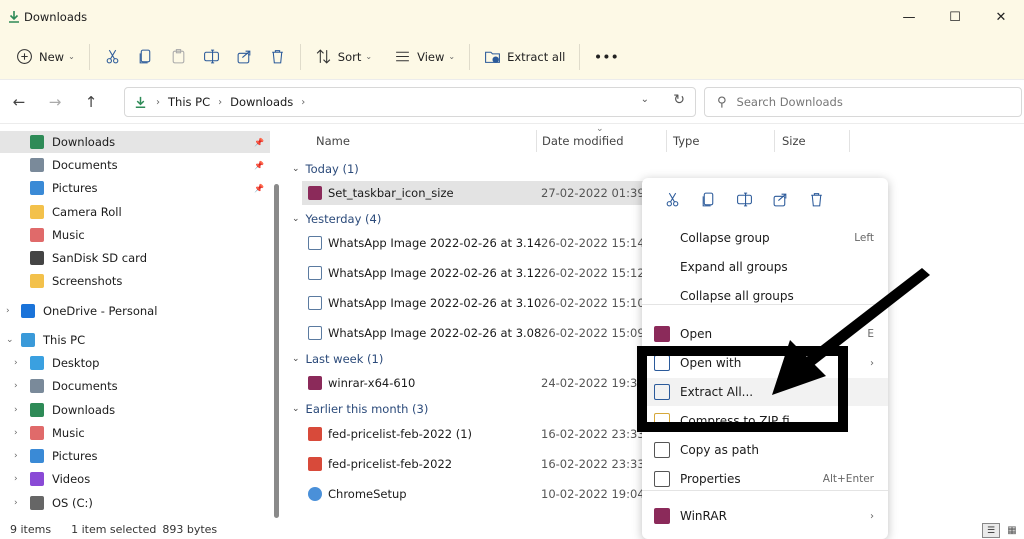 Image resolution: width=1024 pixels, height=539 pixels. Describe the element at coordinates (360, 409) in the screenshot. I see `group-header: ⌄ Earlier this month (3)` at that location.